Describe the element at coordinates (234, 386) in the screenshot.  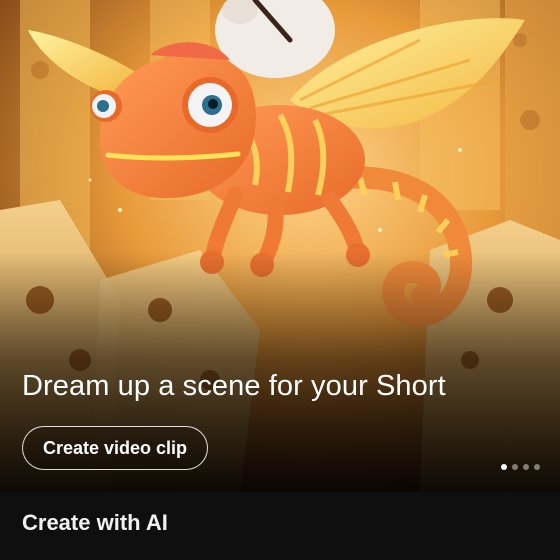
I see `hero-headline: Dream up a scene for your Short` at that location.